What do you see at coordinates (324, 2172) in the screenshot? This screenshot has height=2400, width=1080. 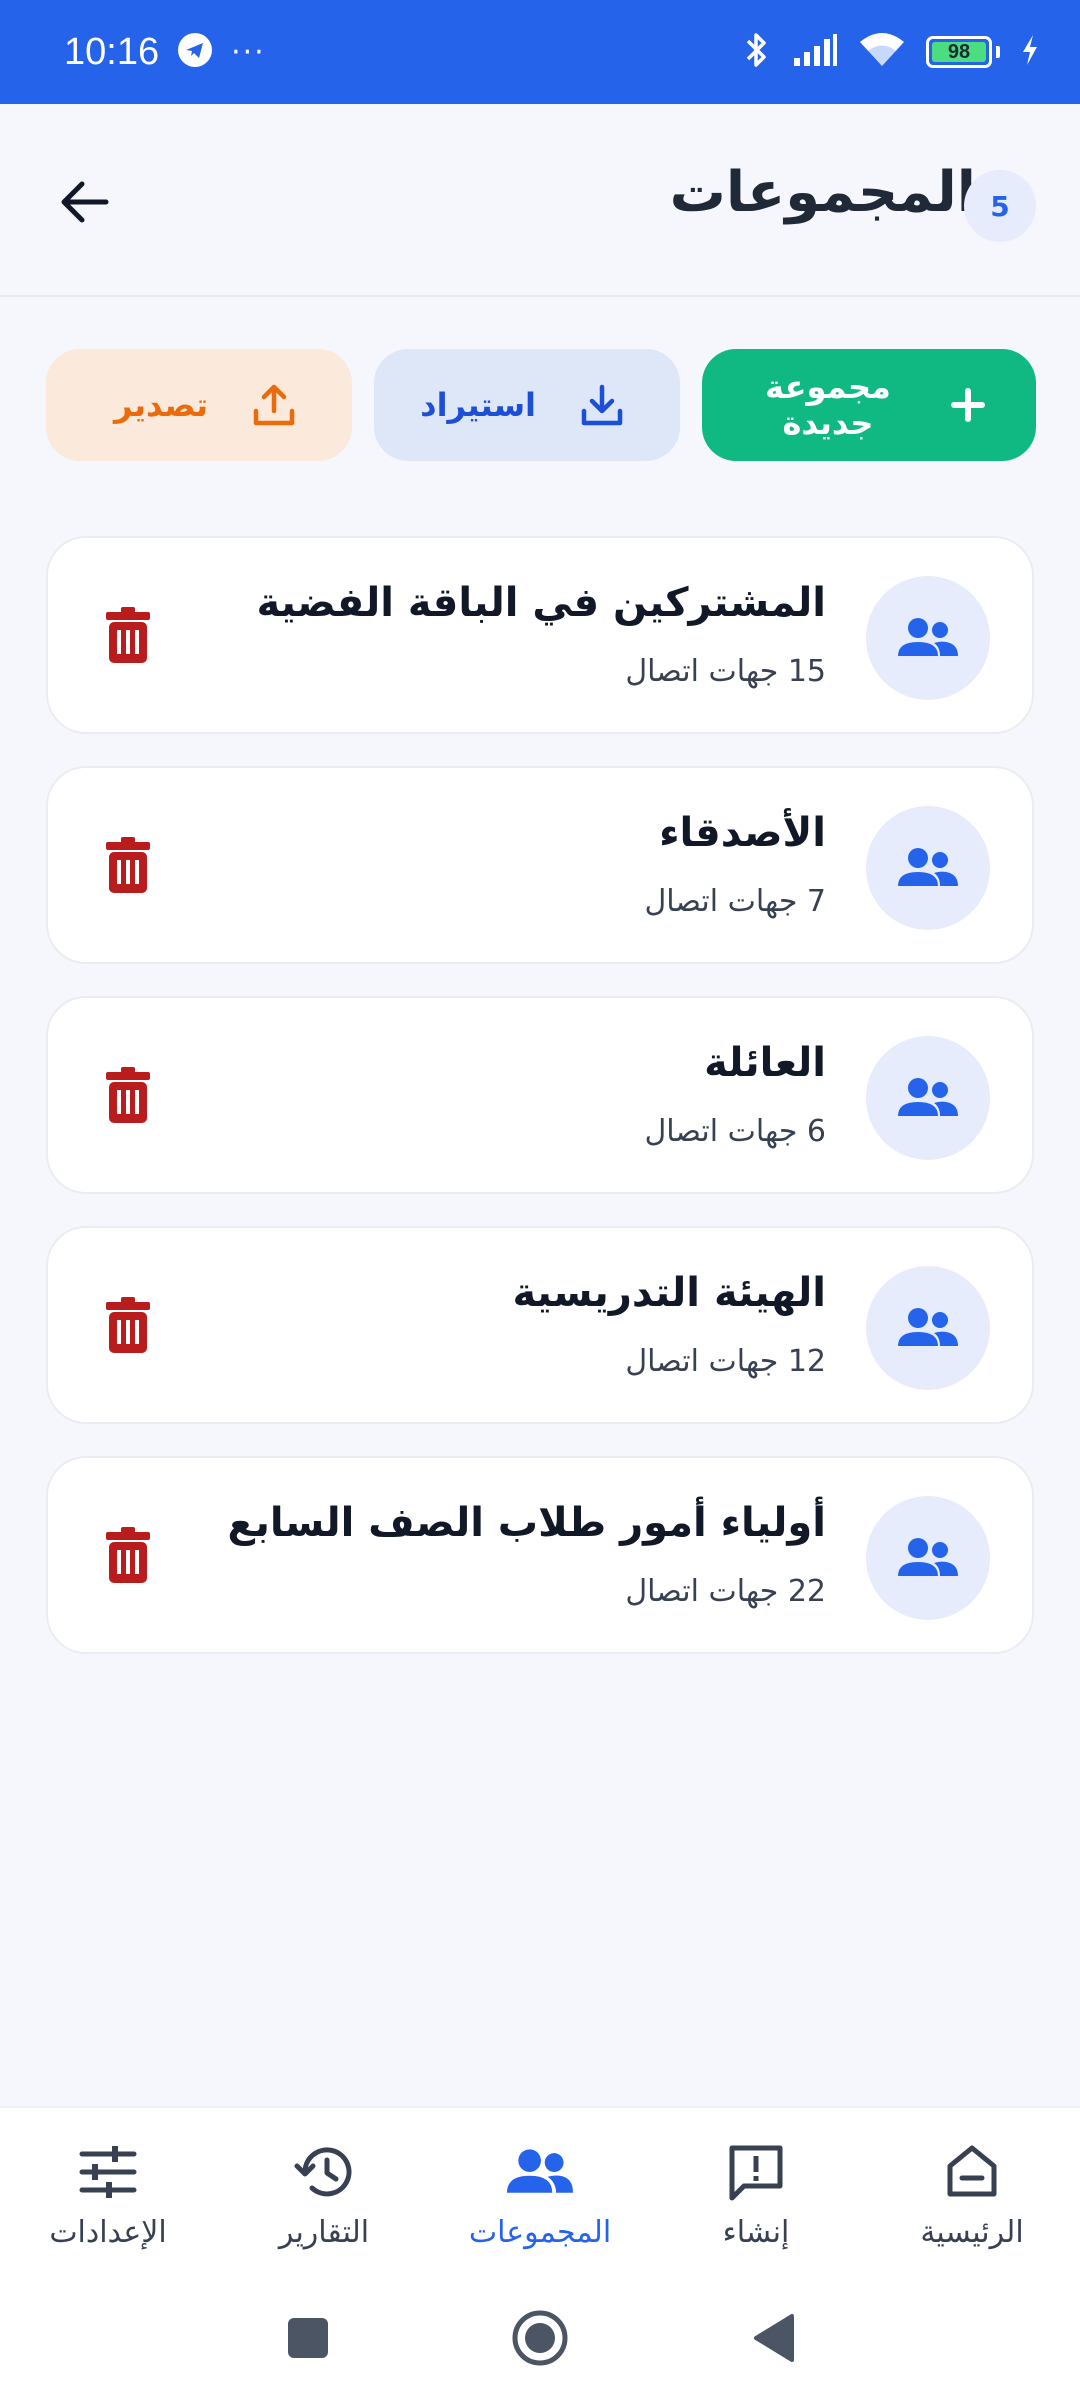 I see `history-icon` at bounding box center [324, 2172].